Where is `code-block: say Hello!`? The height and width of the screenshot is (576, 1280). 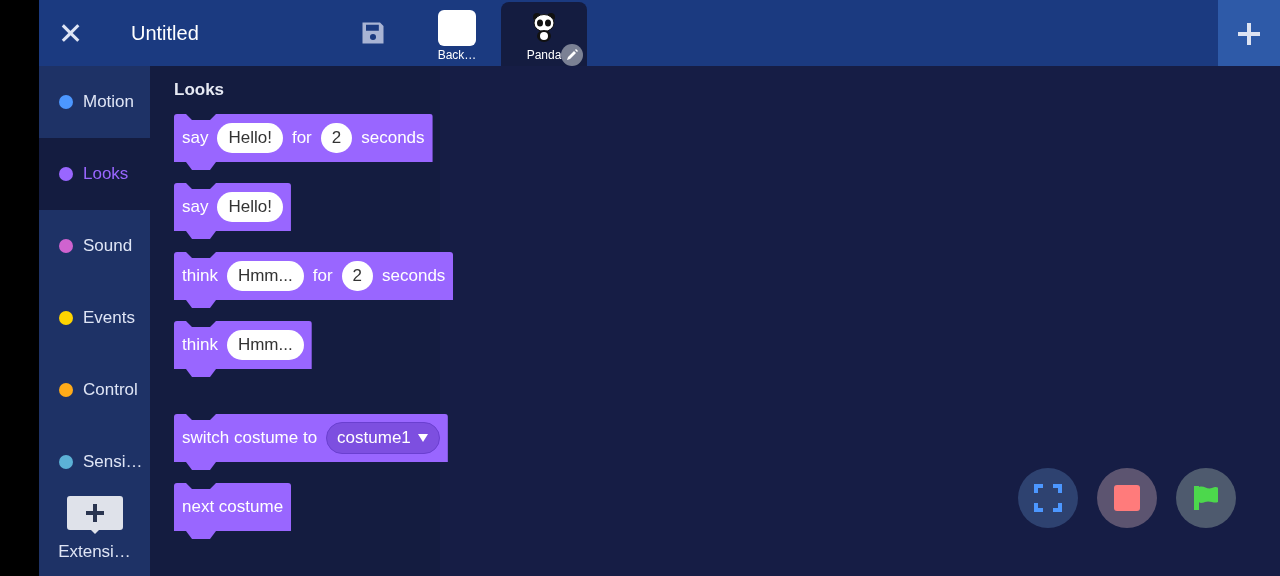 code-block: say Hello! is located at coordinates (232, 211).